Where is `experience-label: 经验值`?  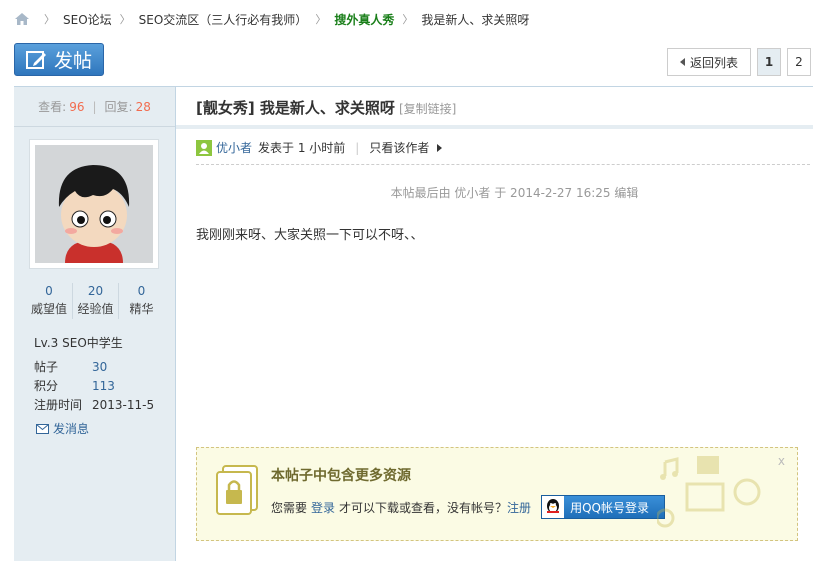
experience-label: 经验值 is located at coordinates (95, 309).